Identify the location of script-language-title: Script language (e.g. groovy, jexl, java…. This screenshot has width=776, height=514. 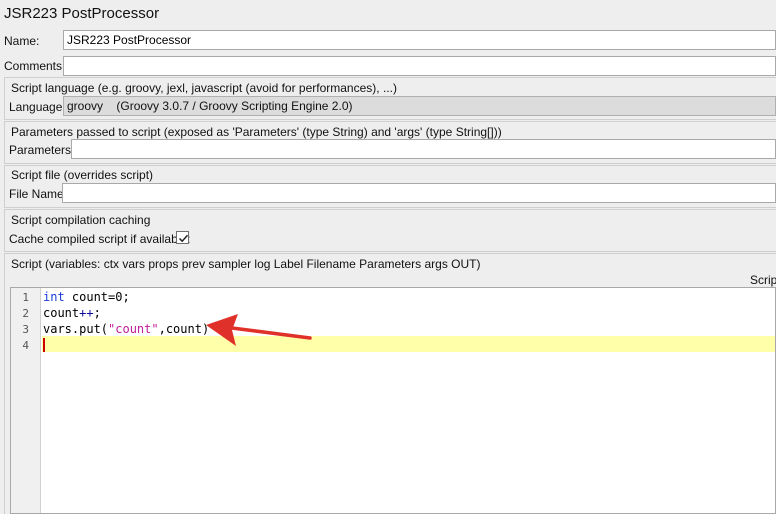
(204, 88).